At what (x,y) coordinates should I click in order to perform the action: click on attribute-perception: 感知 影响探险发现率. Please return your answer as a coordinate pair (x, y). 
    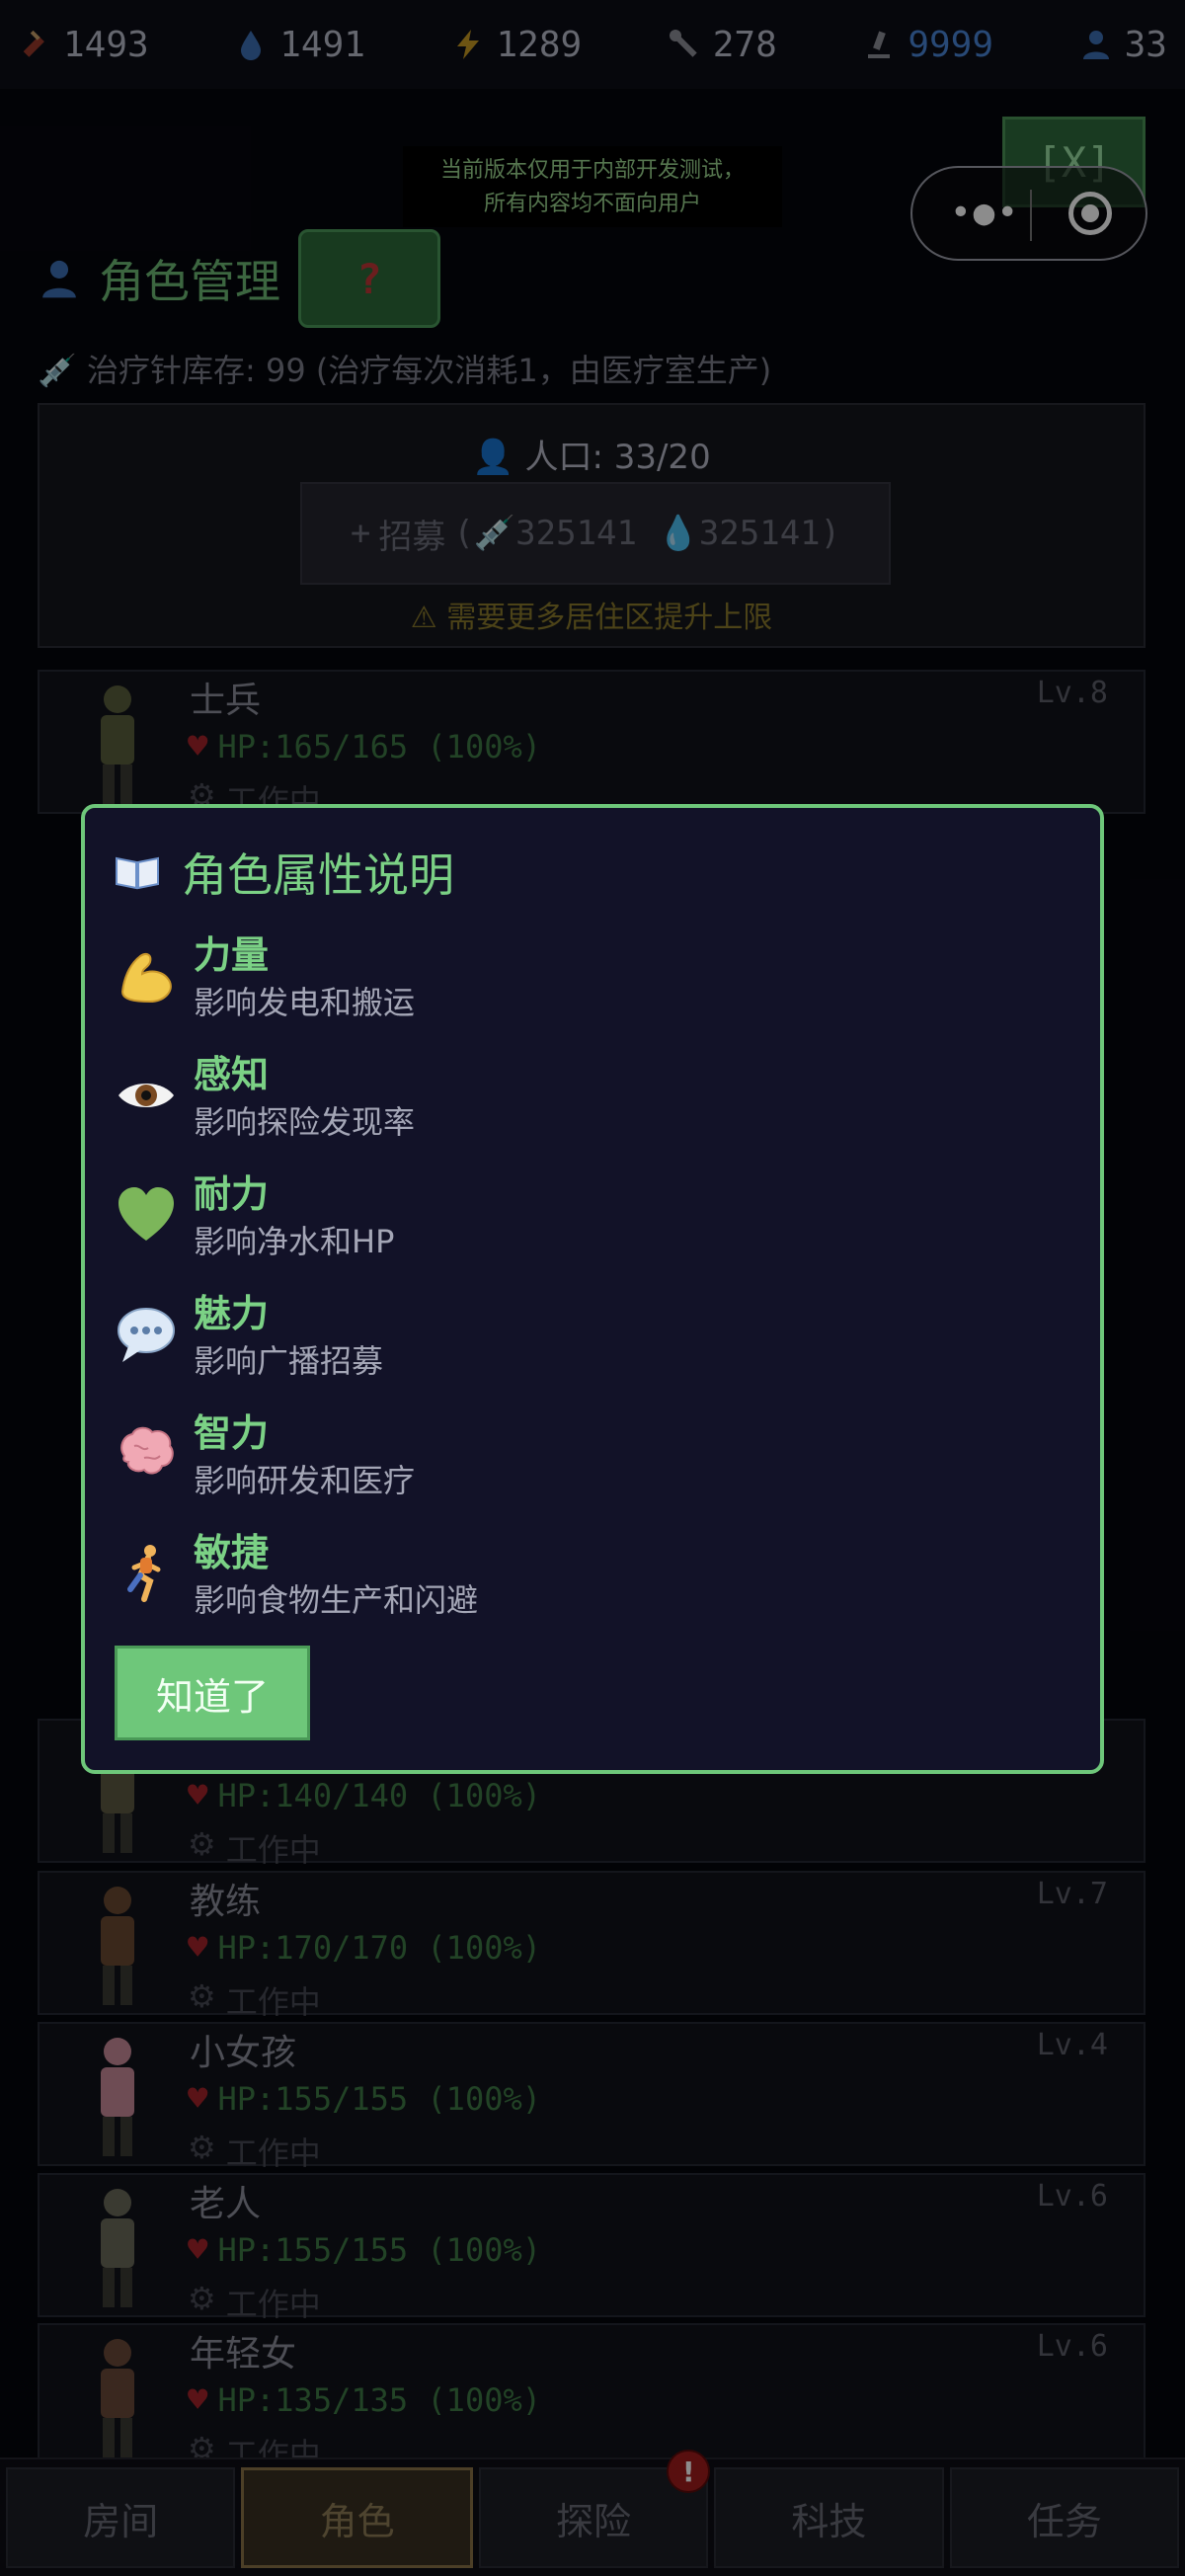
    Looking at the image, I should click on (559, 1098).